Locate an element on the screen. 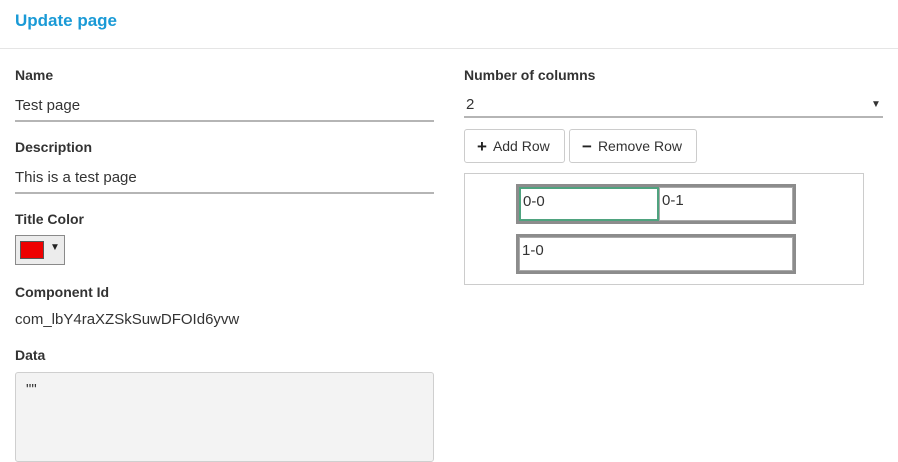  name-input: Test page is located at coordinates (47, 105).